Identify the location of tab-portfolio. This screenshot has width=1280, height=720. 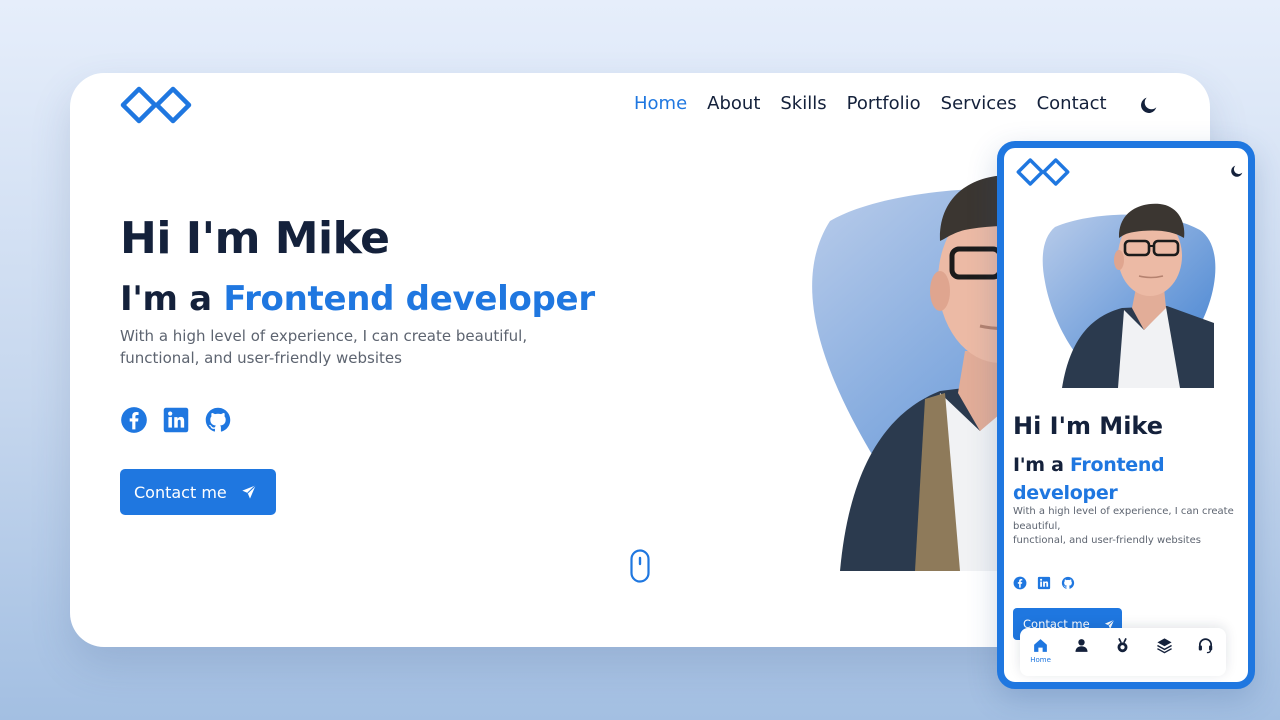
(1164, 645).